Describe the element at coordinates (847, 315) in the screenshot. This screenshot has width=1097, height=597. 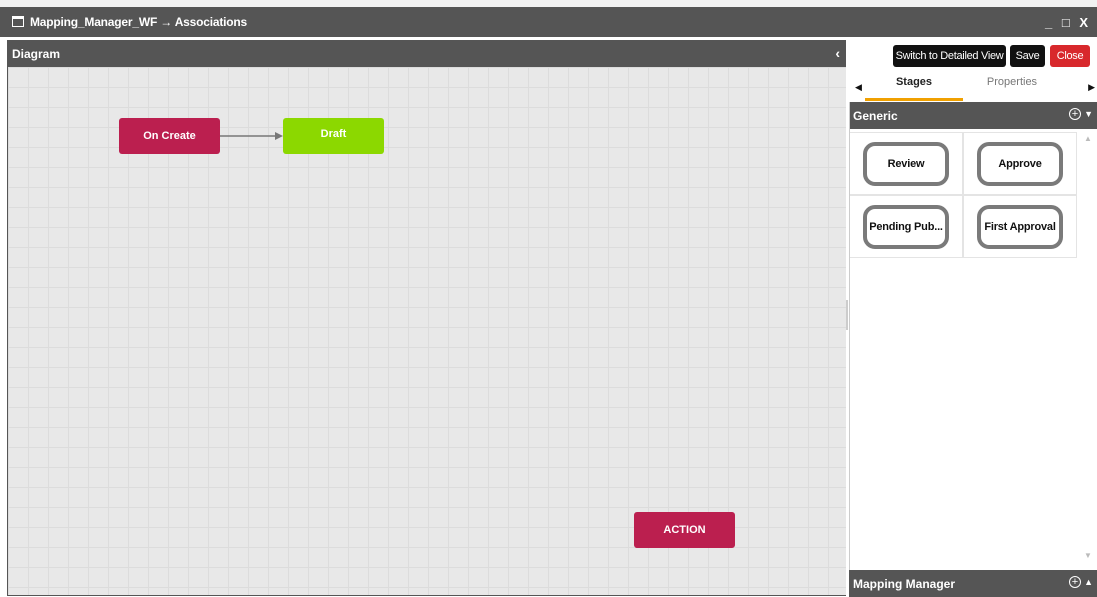
I see `panel-splitter` at that location.